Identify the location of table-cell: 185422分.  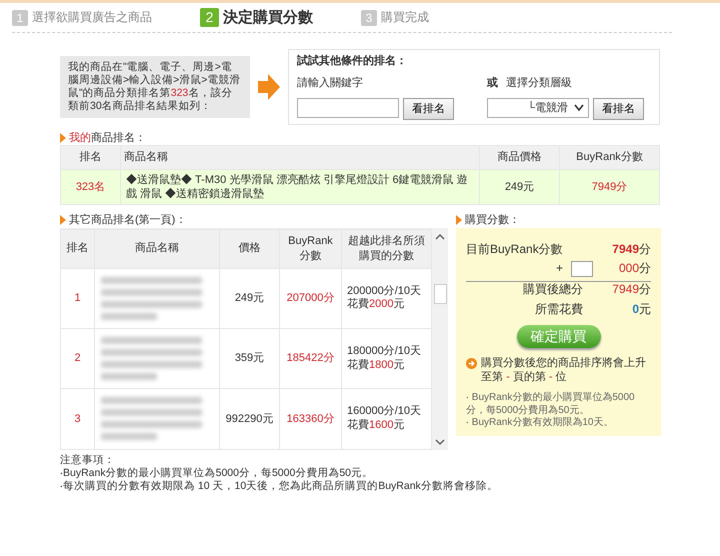
(311, 358).